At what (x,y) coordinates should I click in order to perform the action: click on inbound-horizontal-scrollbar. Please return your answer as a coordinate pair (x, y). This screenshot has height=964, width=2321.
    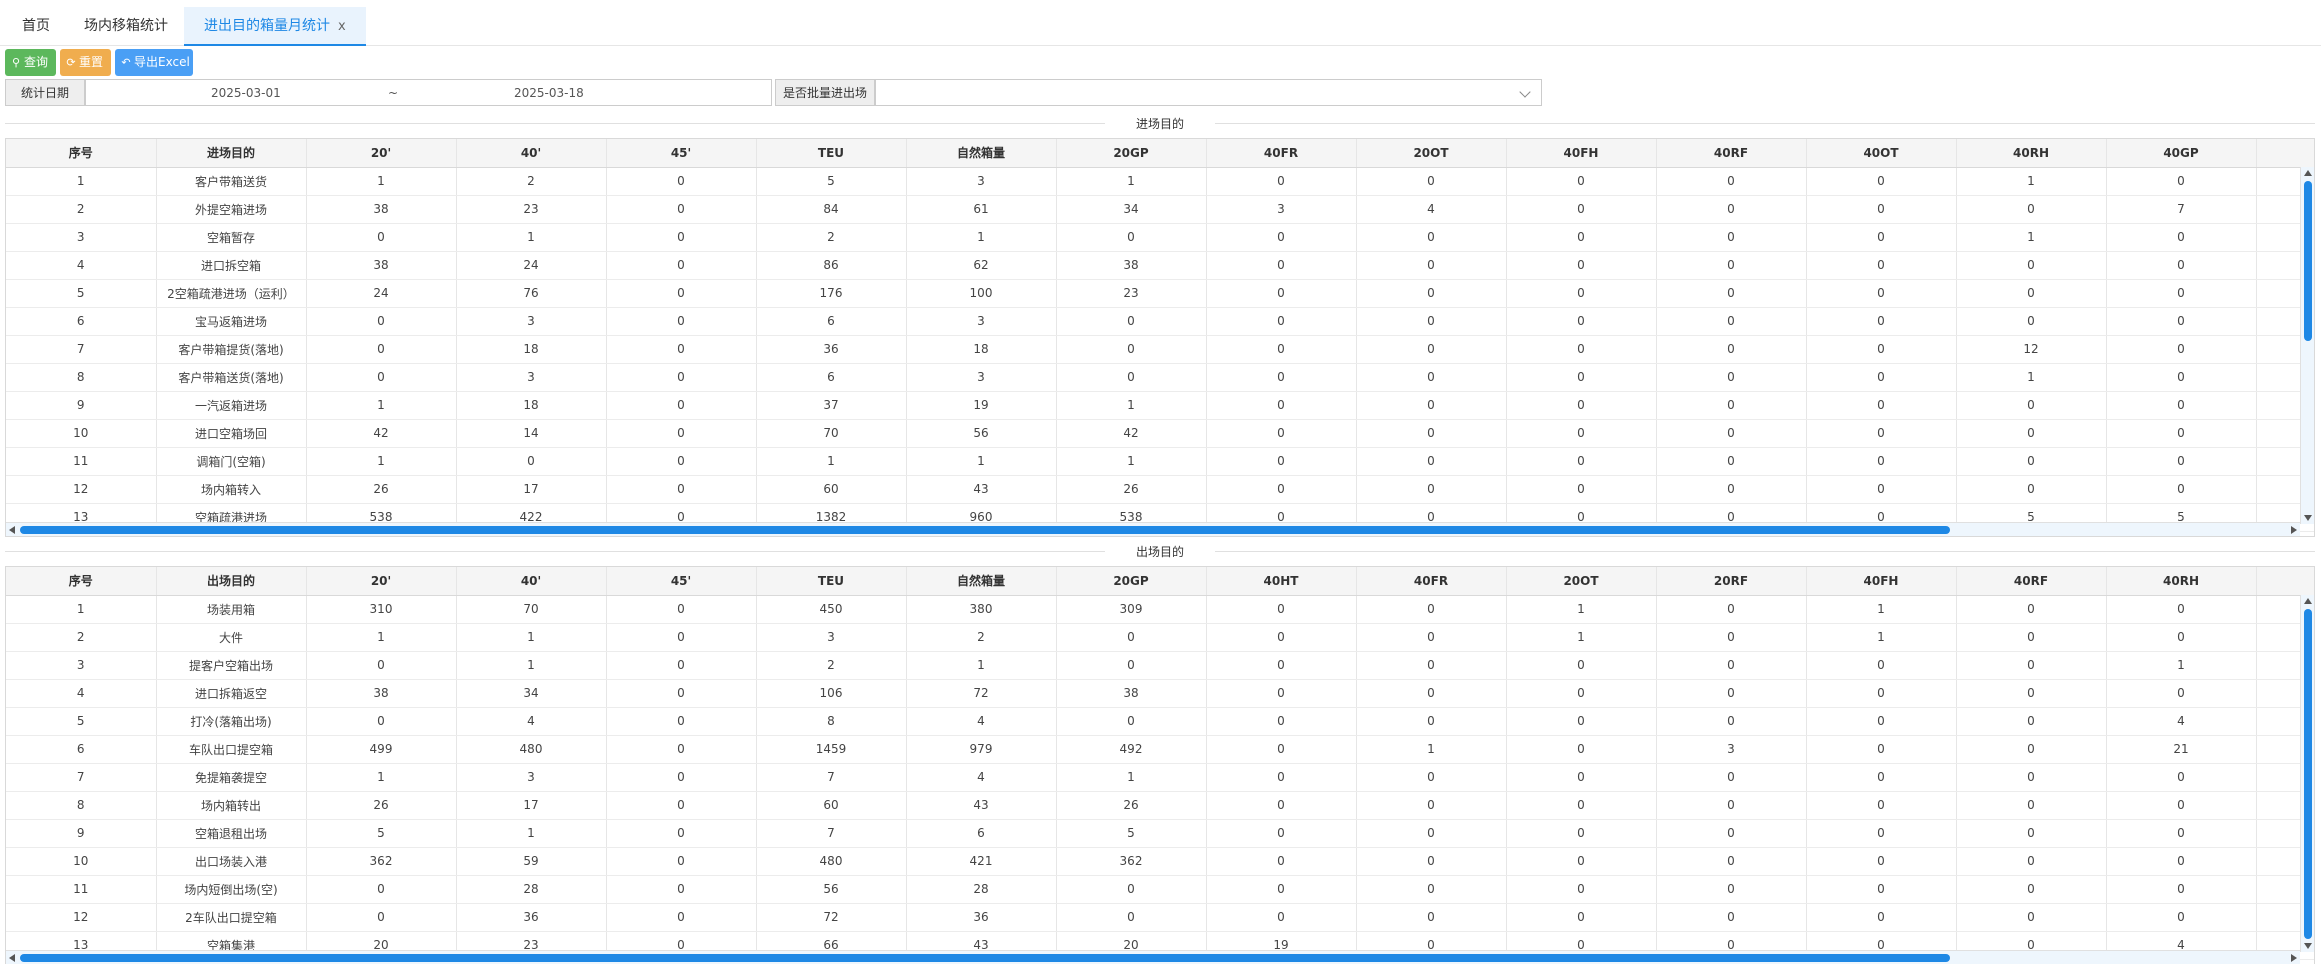
    Looking at the image, I should click on (1153, 529).